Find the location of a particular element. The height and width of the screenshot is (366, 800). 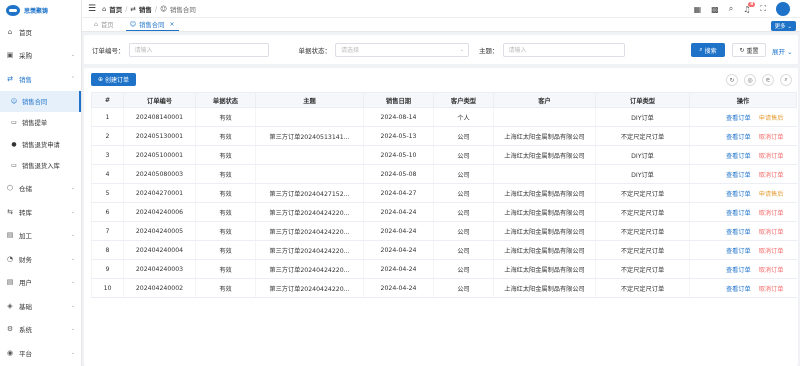

submenu-item-label: 销售退货入库 is located at coordinates (41, 167).